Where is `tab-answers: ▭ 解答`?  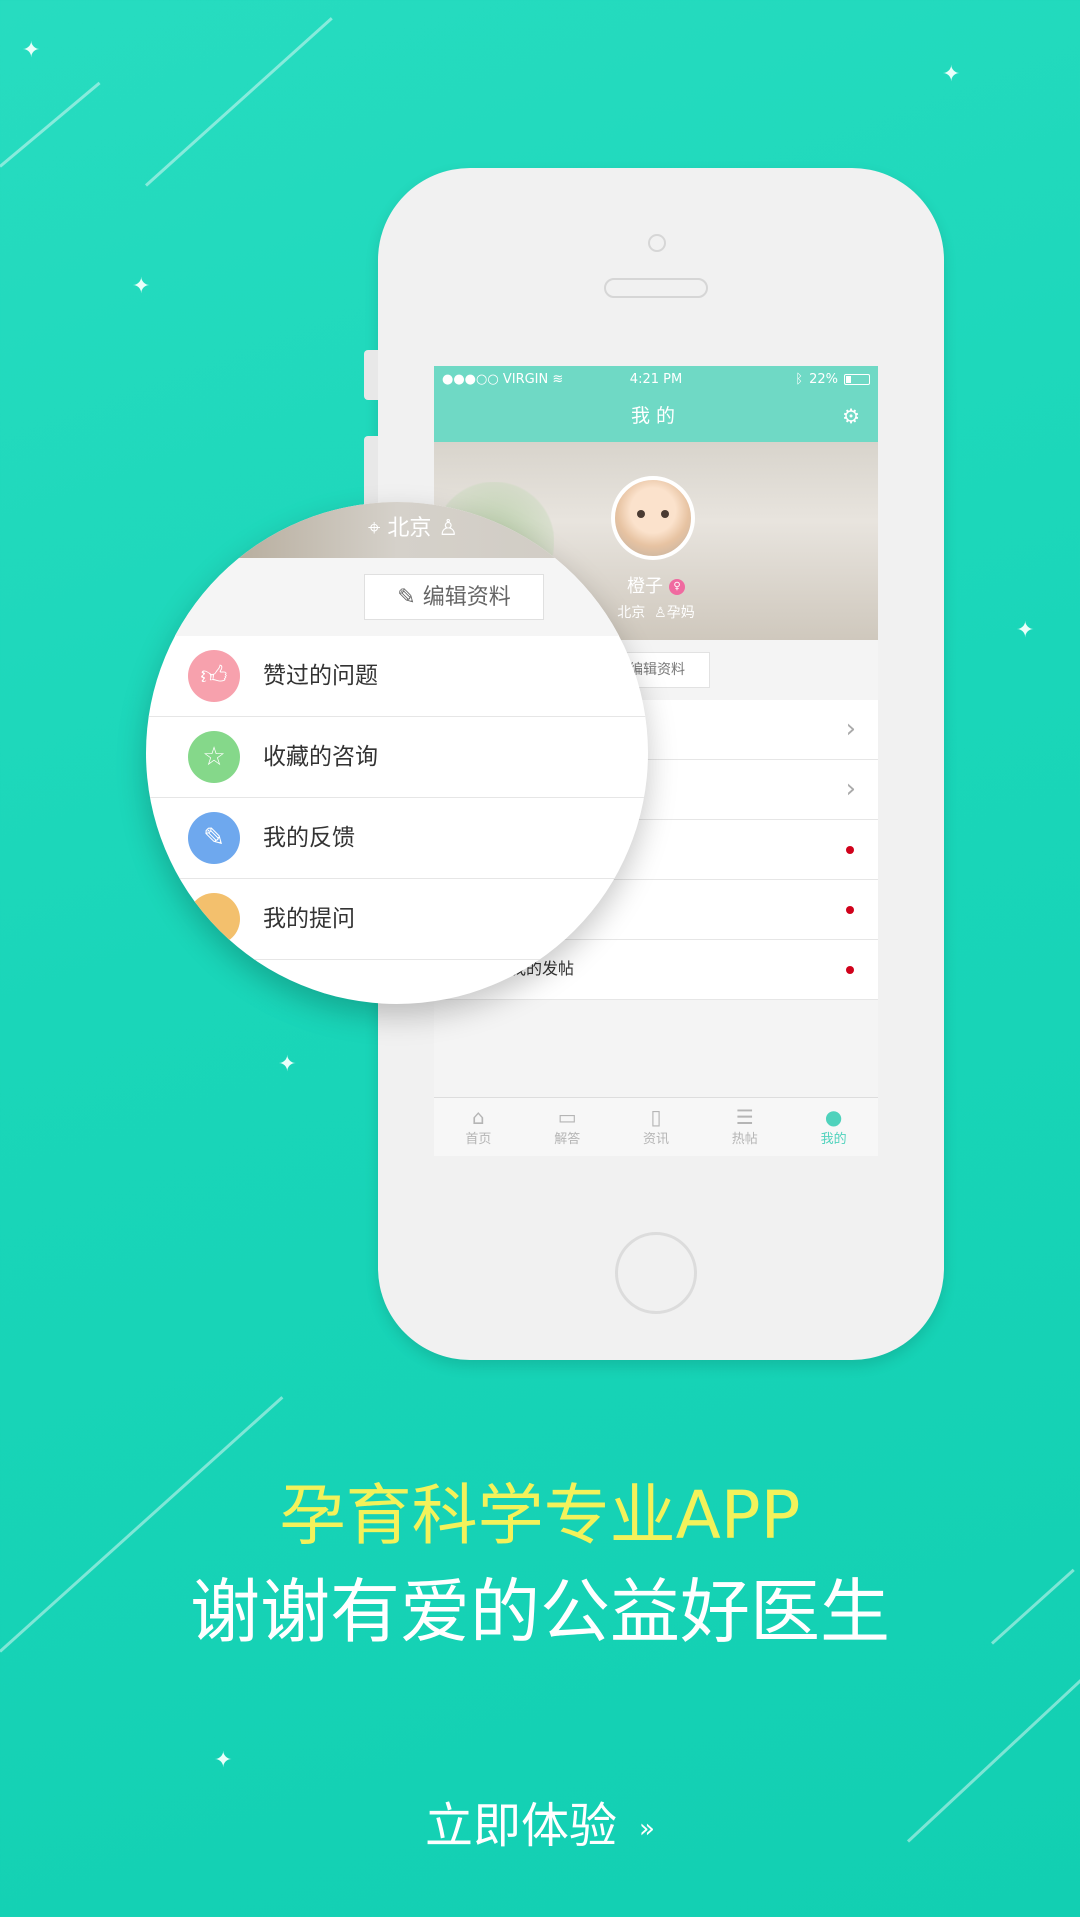 tab-answers: ▭ 解答 is located at coordinates (567, 1127).